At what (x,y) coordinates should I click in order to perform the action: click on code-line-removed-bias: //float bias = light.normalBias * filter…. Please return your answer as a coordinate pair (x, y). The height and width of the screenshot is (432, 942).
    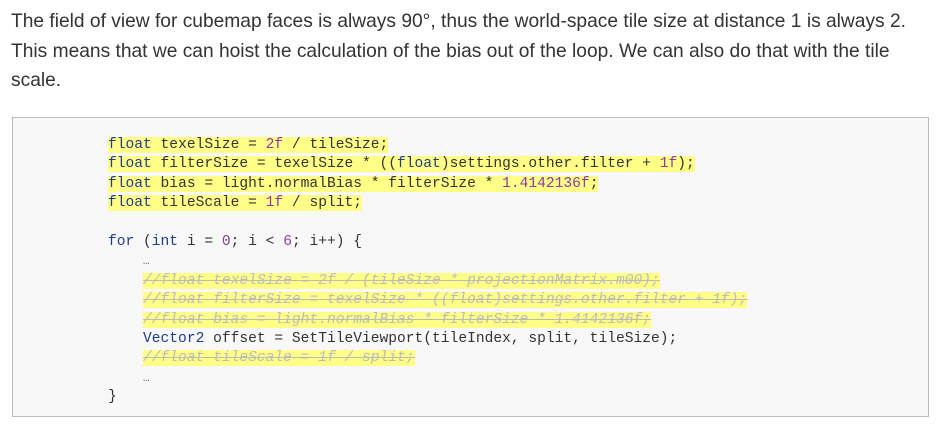
    Looking at the image, I should click on (397, 319).